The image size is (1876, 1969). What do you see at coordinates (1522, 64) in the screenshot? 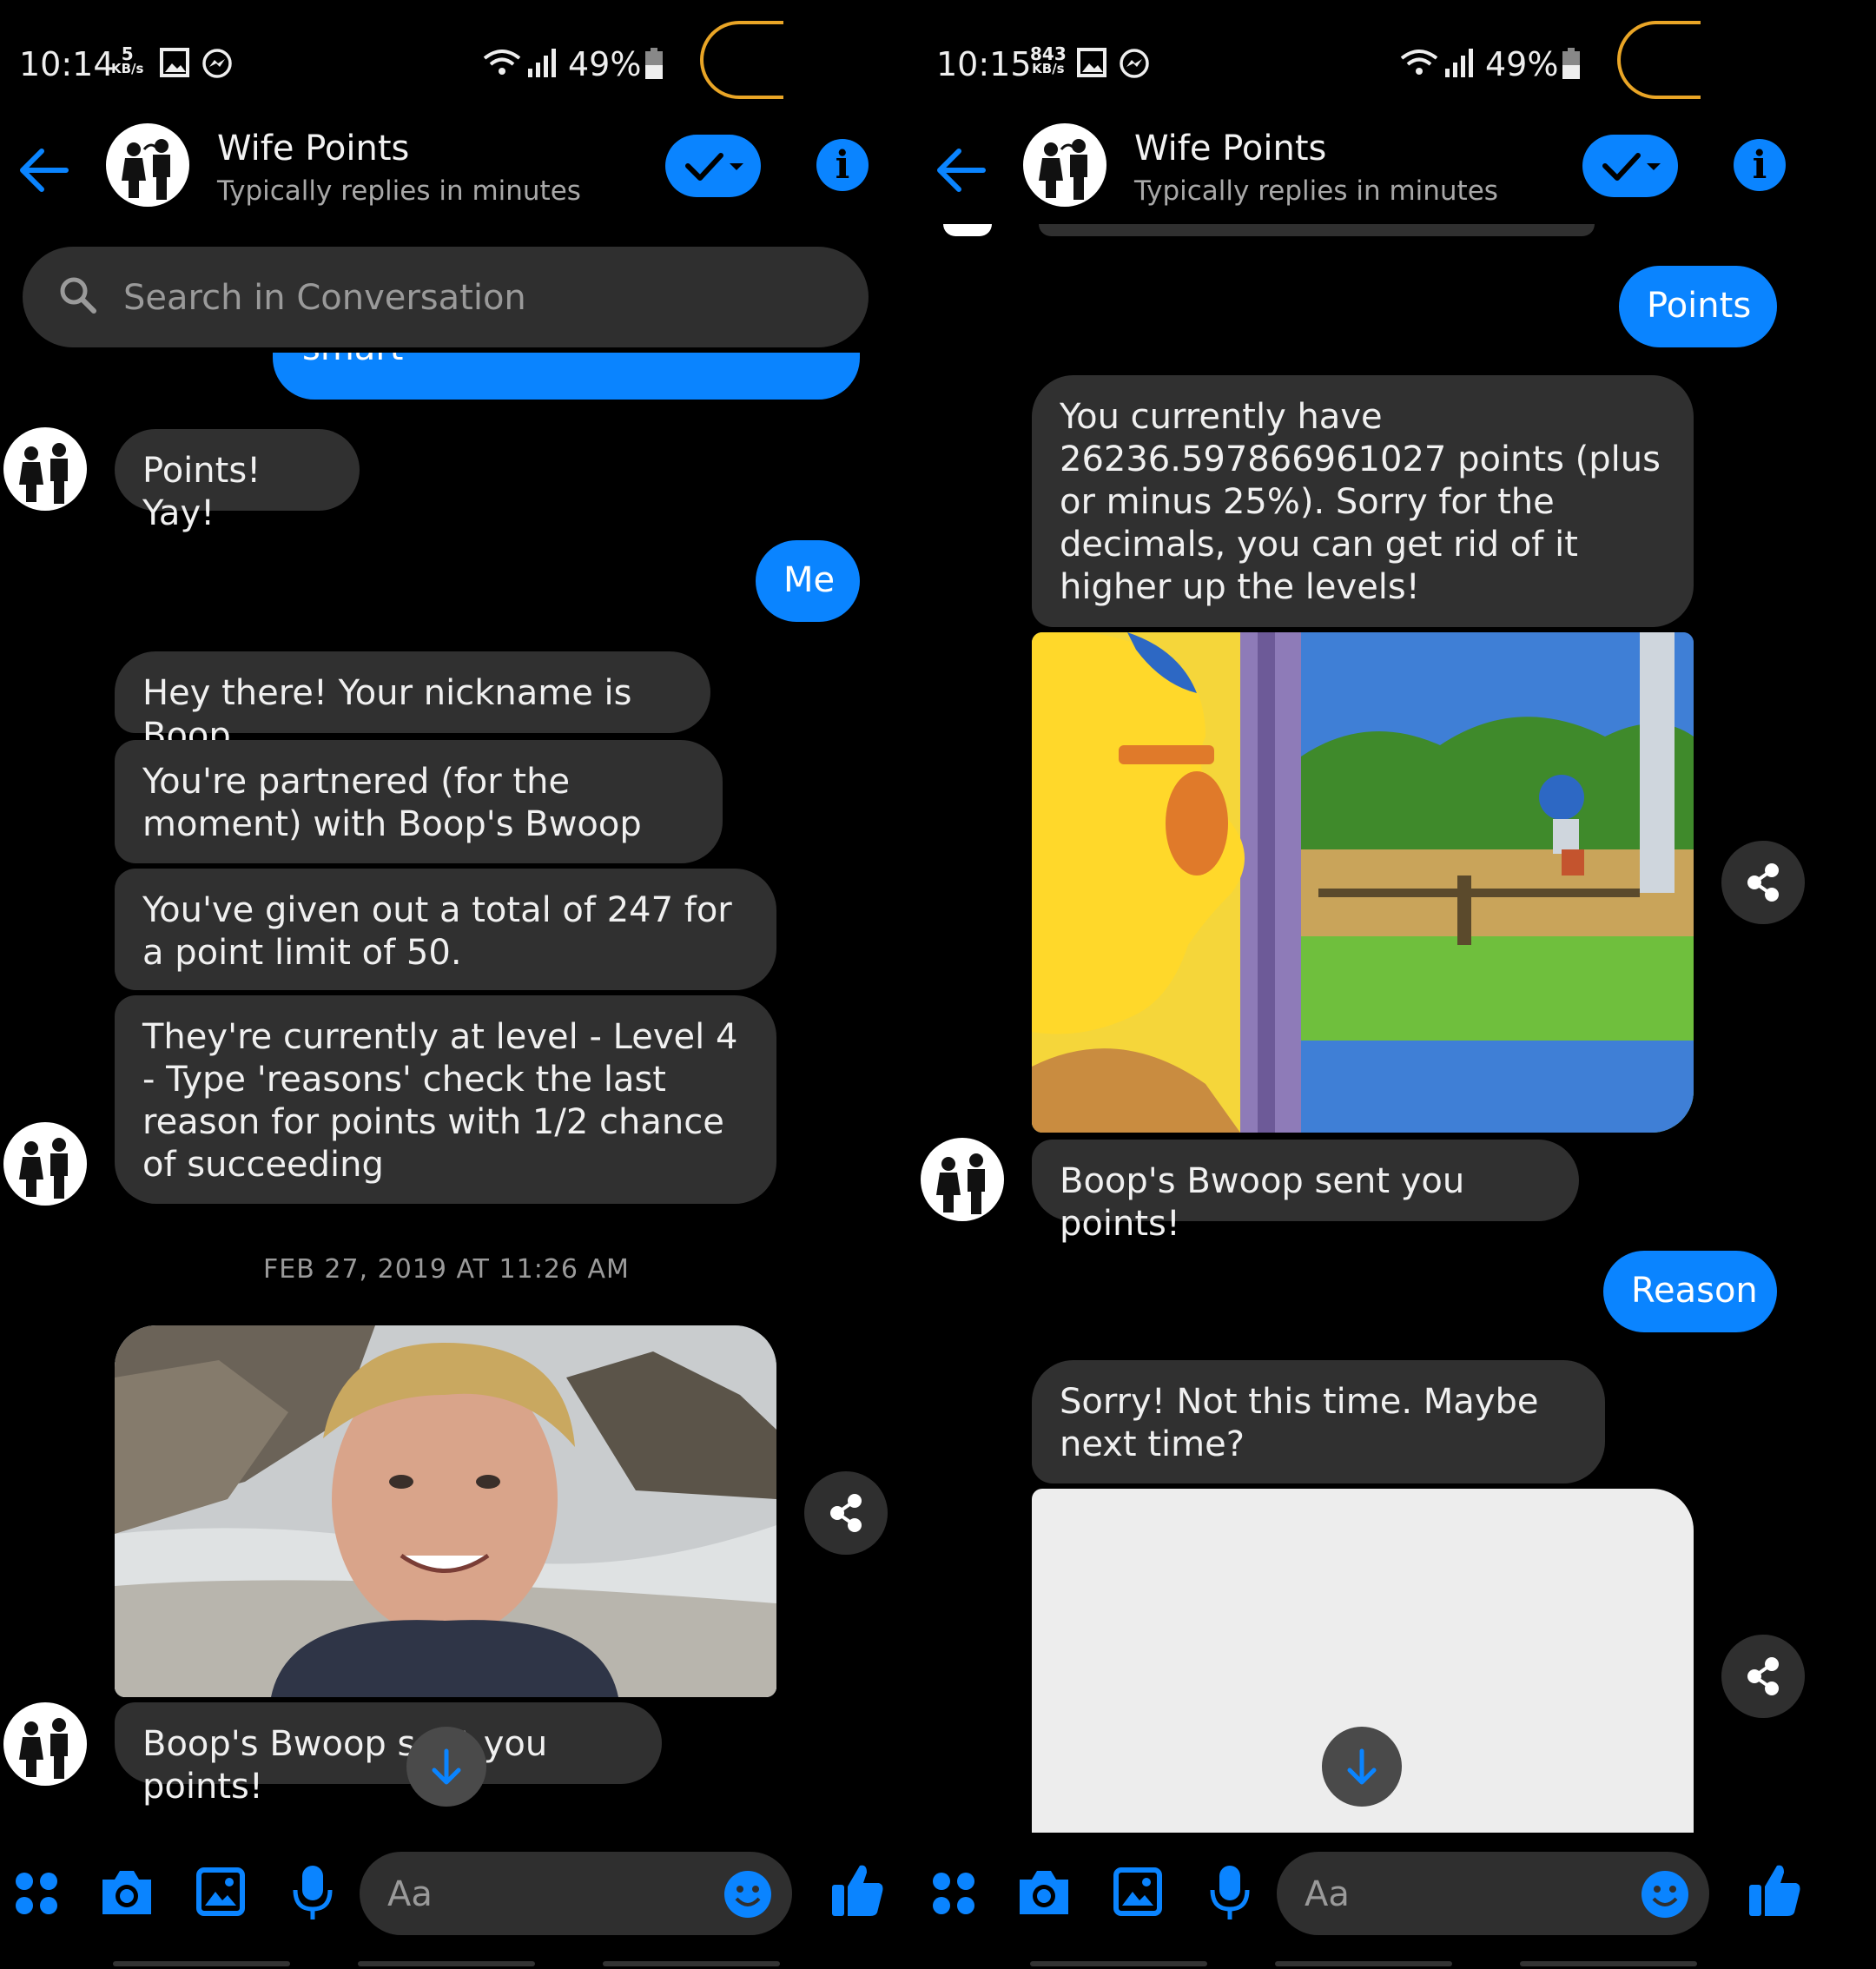
I see `battery-percent: 49%` at bounding box center [1522, 64].